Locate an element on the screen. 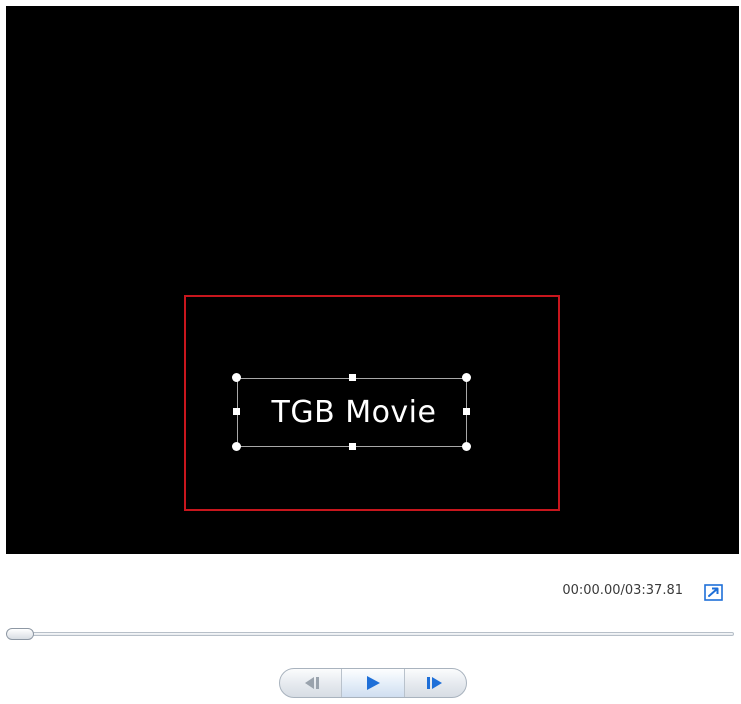 Image resolution: width=741 pixels, height=704 pixels. expand-preview-icon is located at coordinates (713, 592).